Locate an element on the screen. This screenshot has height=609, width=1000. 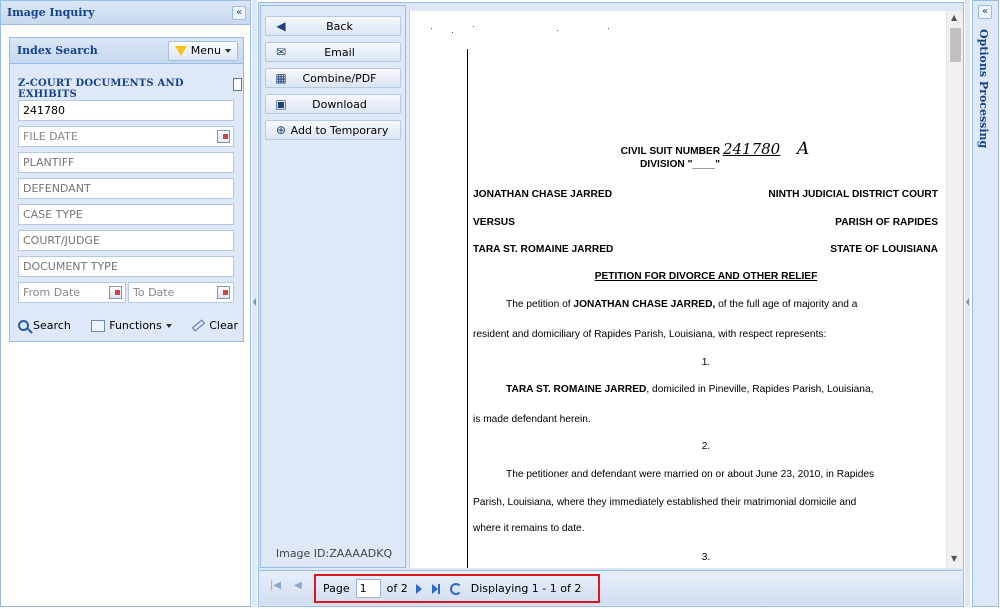
download-button: ▣ Download is located at coordinates (333, 104).